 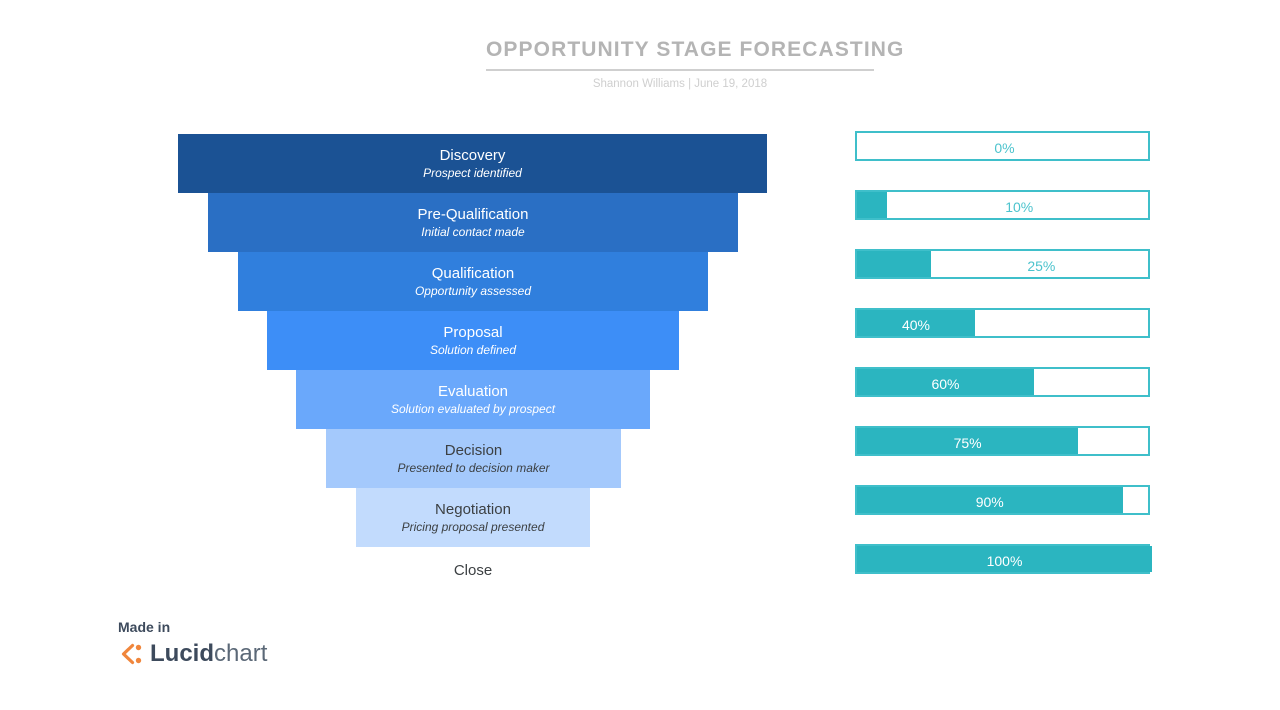 I want to click on lucidchart-wordmark: Lucidchart, so click(x=208, y=654).